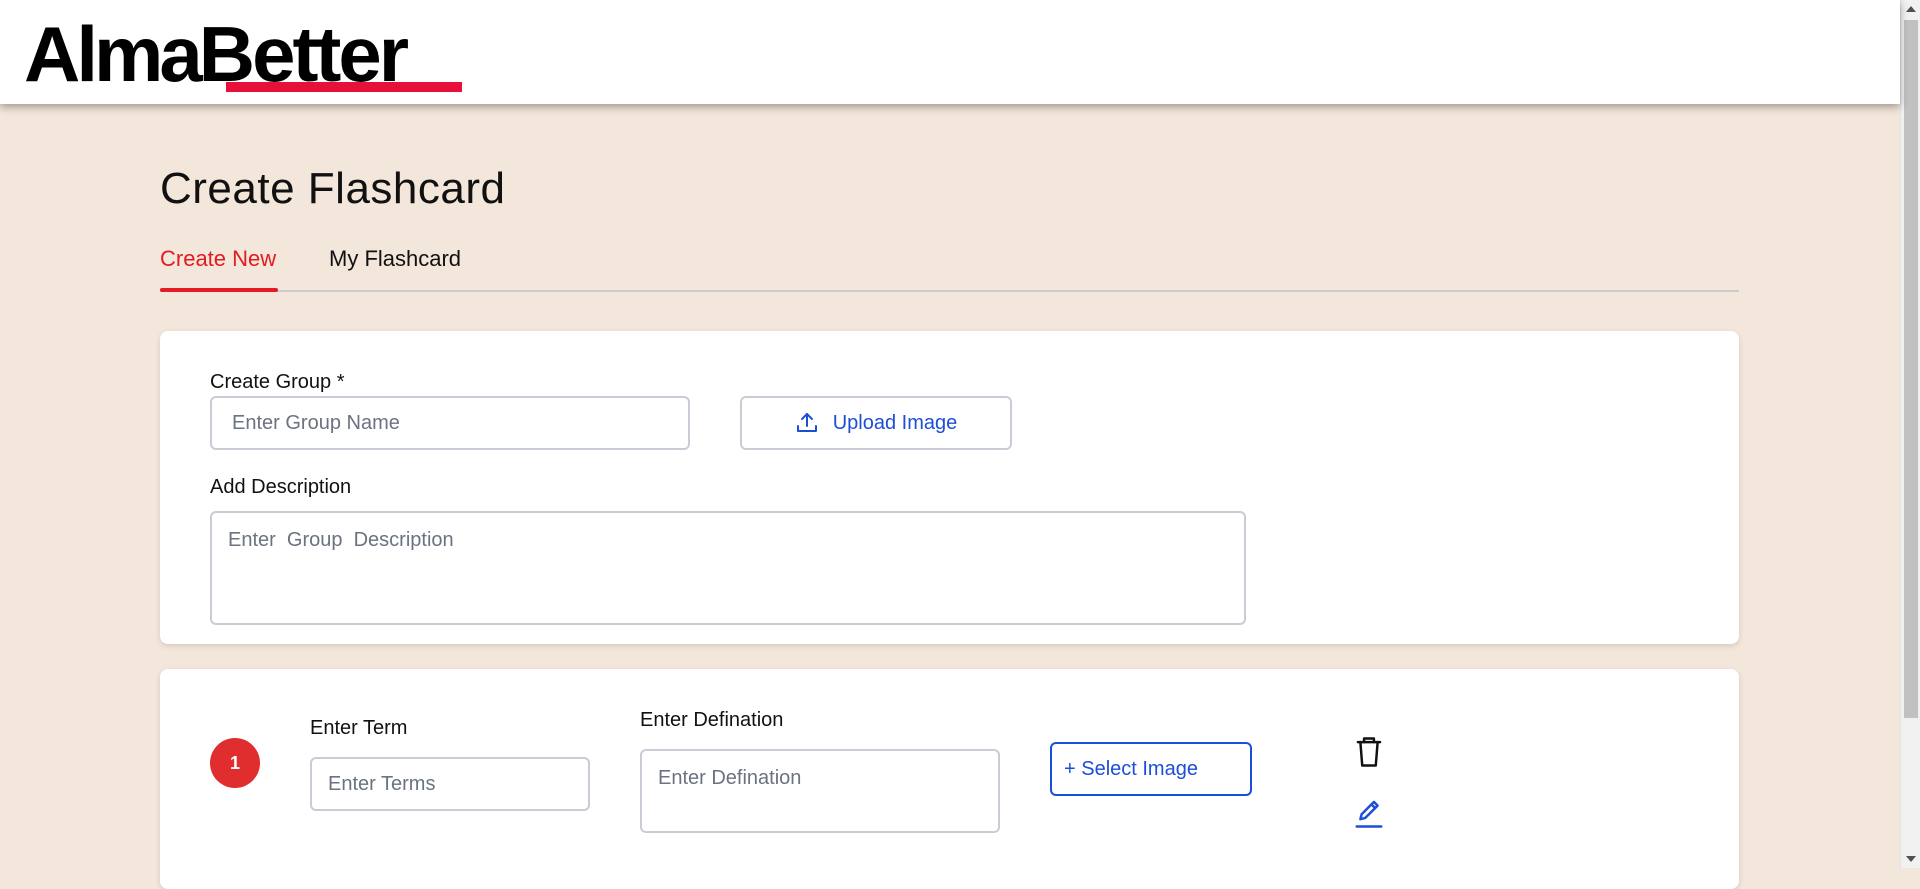  I want to click on add-description-label: Add Description, so click(281, 487).